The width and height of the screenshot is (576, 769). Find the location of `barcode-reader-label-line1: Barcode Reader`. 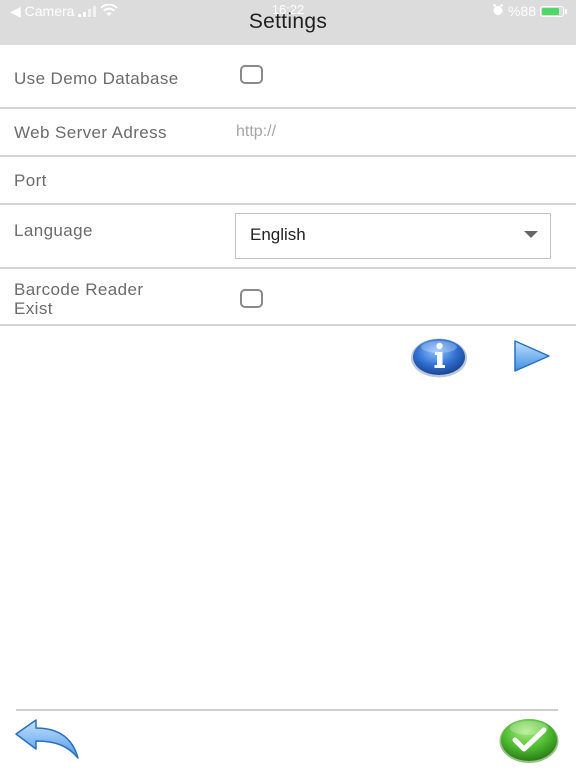

barcode-reader-label-line1: Barcode Reader is located at coordinates (79, 289).